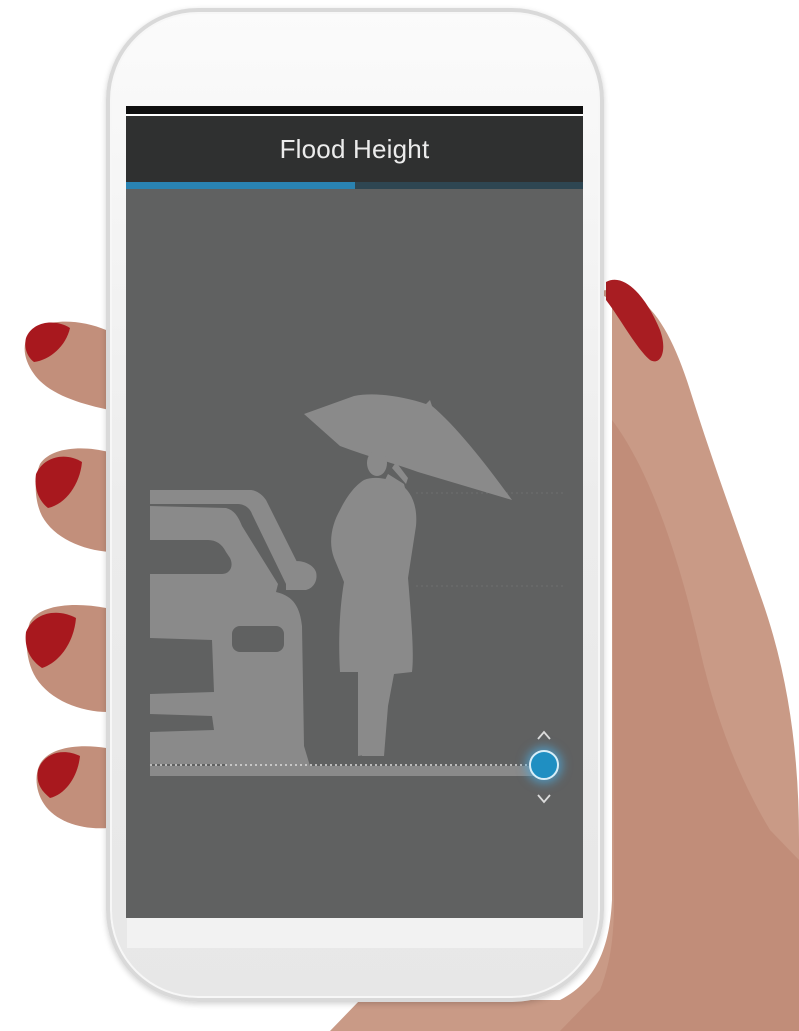  What do you see at coordinates (544, 735) in the screenshot?
I see `chevron-up-icon` at bounding box center [544, 735].